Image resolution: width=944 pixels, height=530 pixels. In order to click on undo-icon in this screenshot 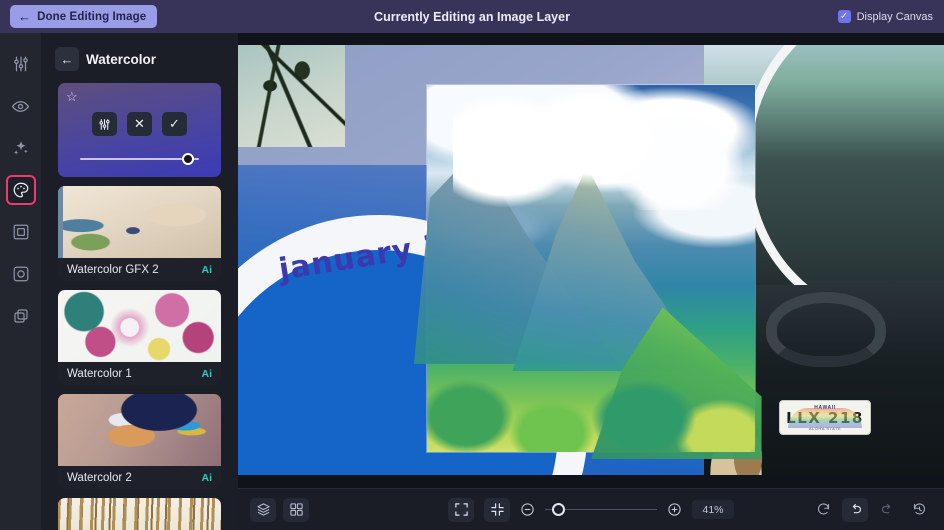, I will do `click(855, 509)`.